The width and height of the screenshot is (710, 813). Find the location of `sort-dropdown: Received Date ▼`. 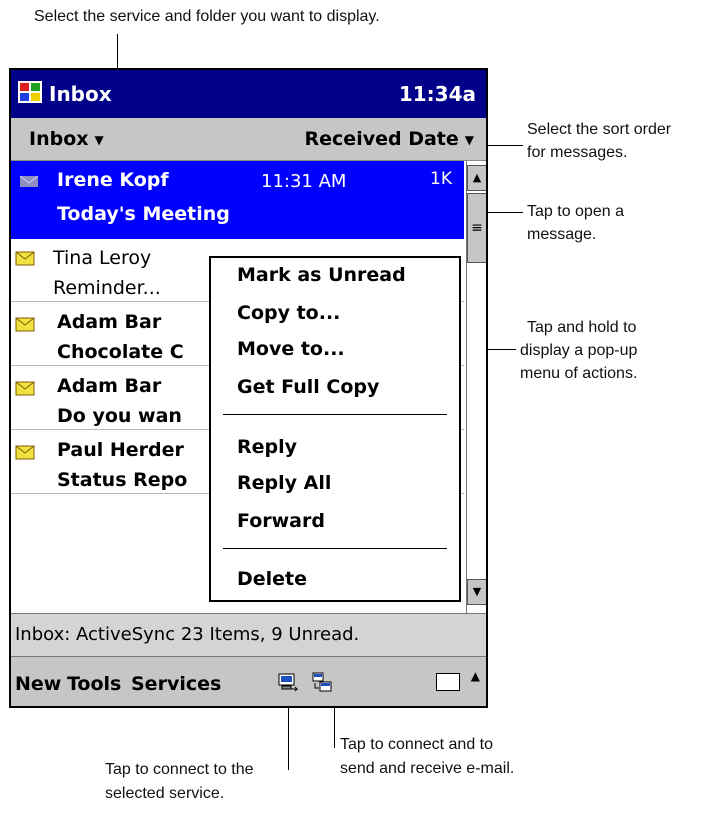

sort-dropdown: Received Date ▼ is located at coordinates (389, 139).